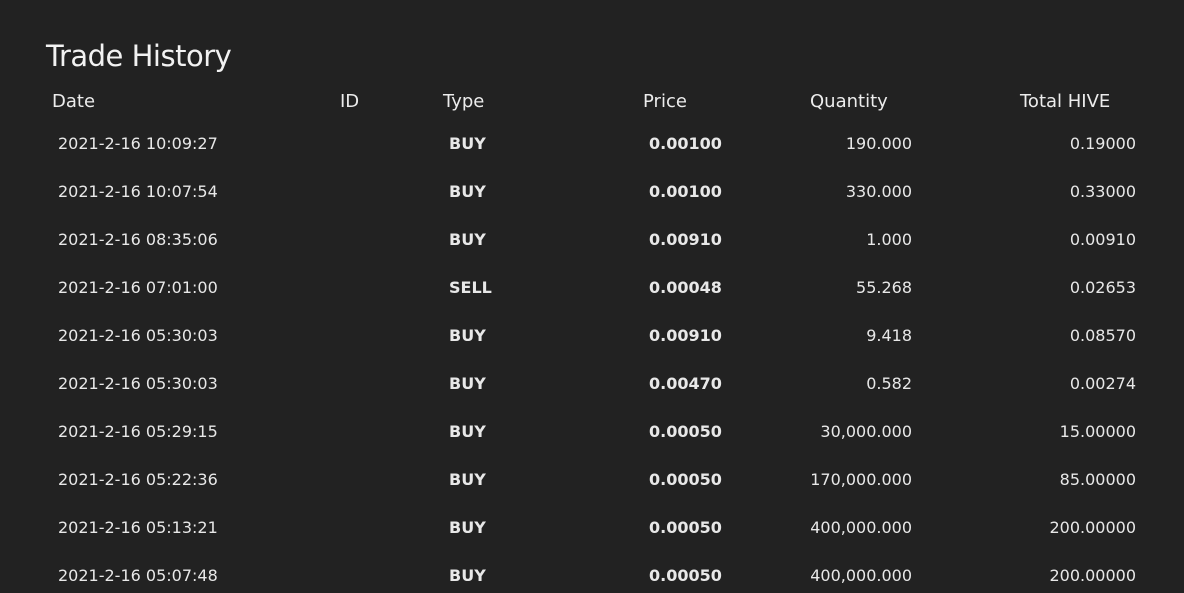 Image resolution: width=1184 pixels, height=593 pixels. Describe the element at coordinates (866, 431) in the screenshot. I see `trade-quantity: 30,000.000` at that location.